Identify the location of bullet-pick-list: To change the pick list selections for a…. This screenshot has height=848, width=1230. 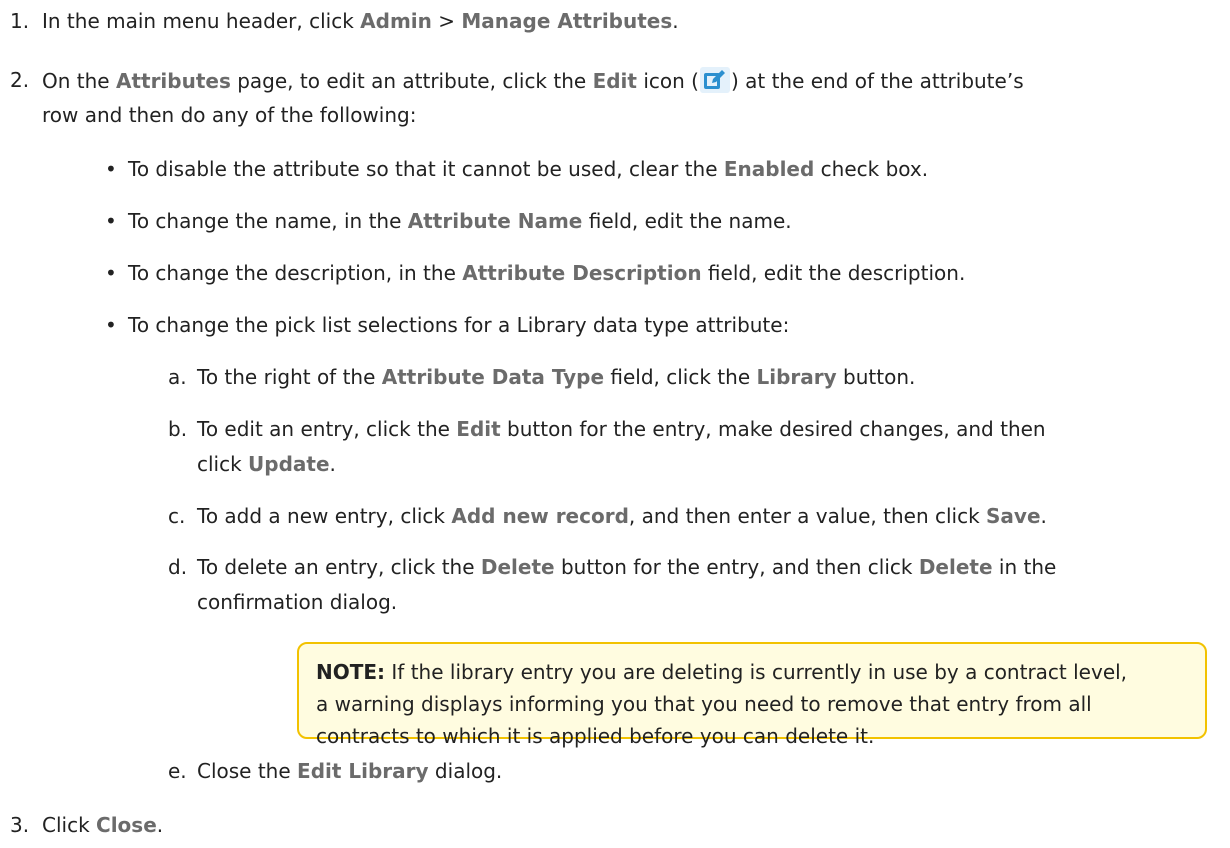
(459, 325).